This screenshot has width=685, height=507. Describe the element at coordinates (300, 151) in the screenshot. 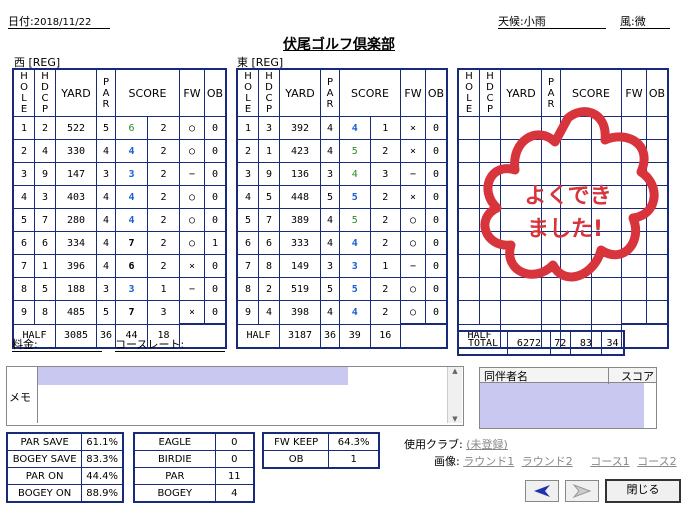

I see `hole-yard: 423` at that location.